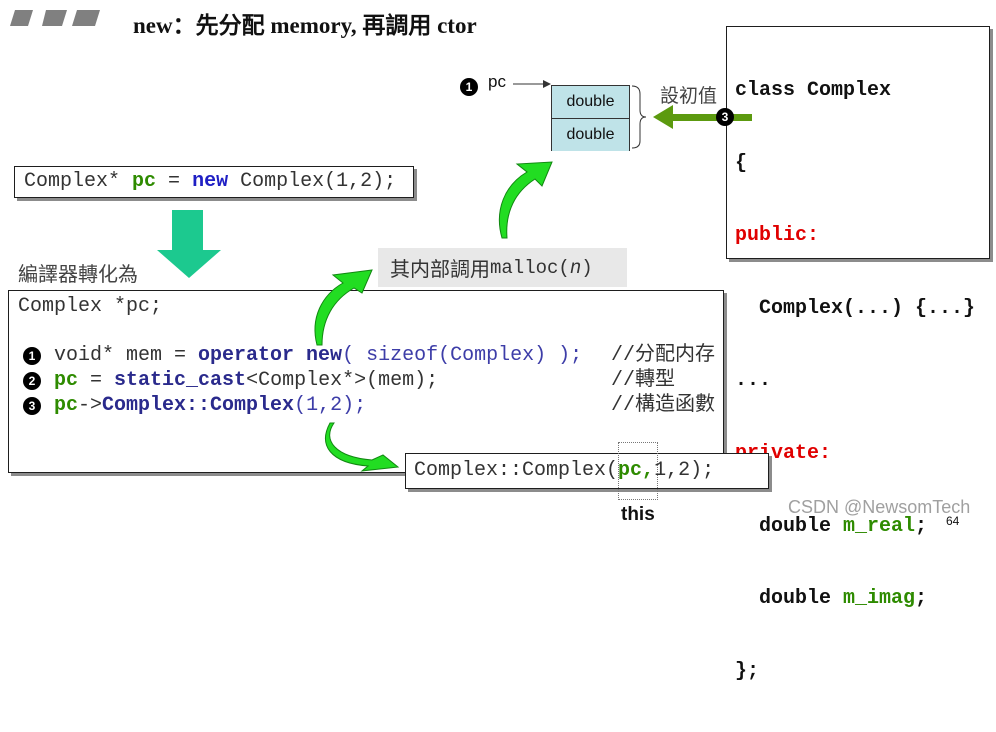 Image resolution: width=996 pixels, height=732 pixels. I want to click on code-token: };, so click(747, 671).